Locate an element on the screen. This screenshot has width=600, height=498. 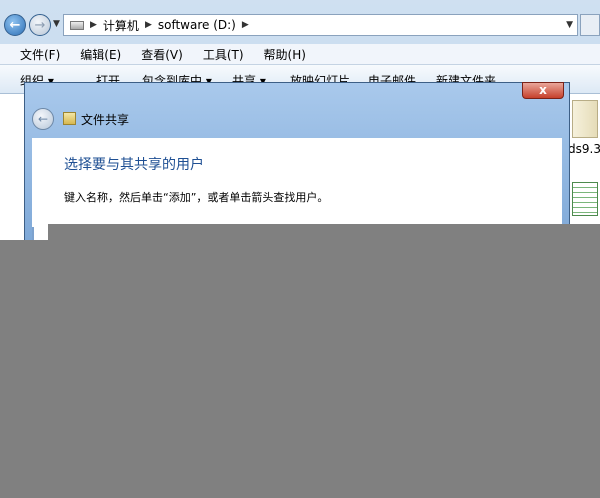
menu-help: 帮助(H) is located at coordinates (288, 54).